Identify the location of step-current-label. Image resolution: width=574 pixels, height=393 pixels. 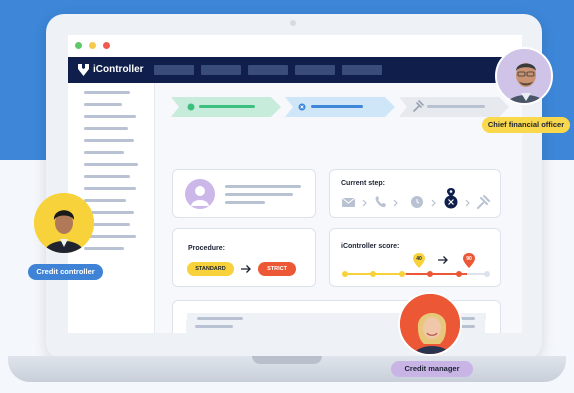
(337, 106).